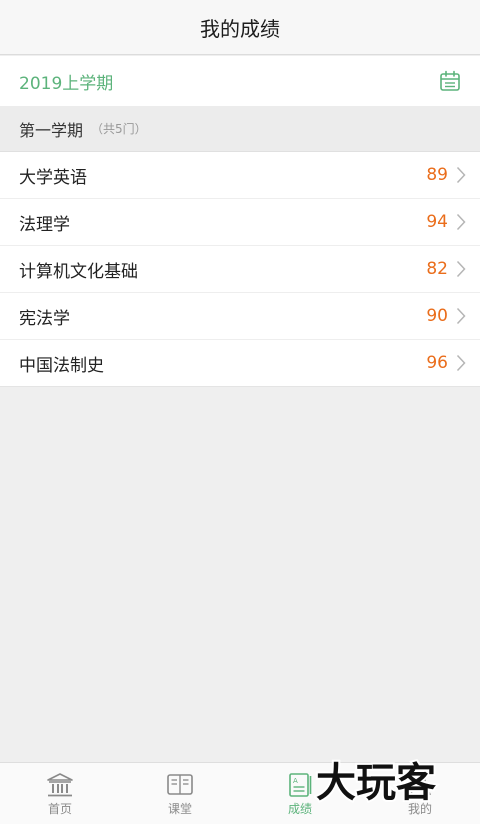 The width and height of the screenshot is (480, 824). I want to click on course-name: 中国法制史, so click(61, 365).